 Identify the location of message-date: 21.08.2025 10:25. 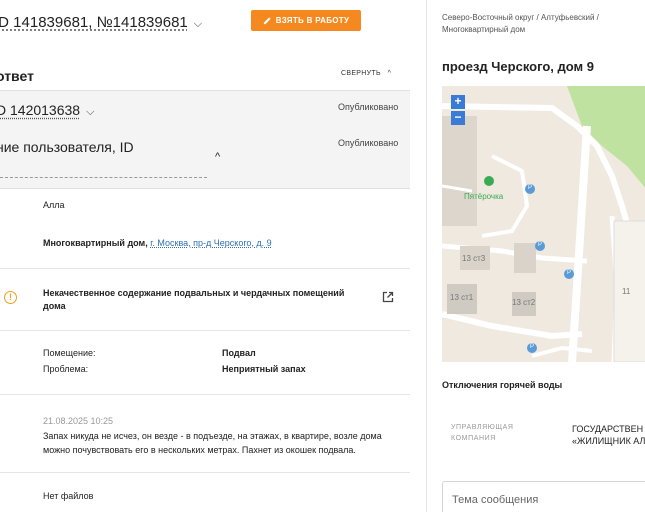
(78, 421).